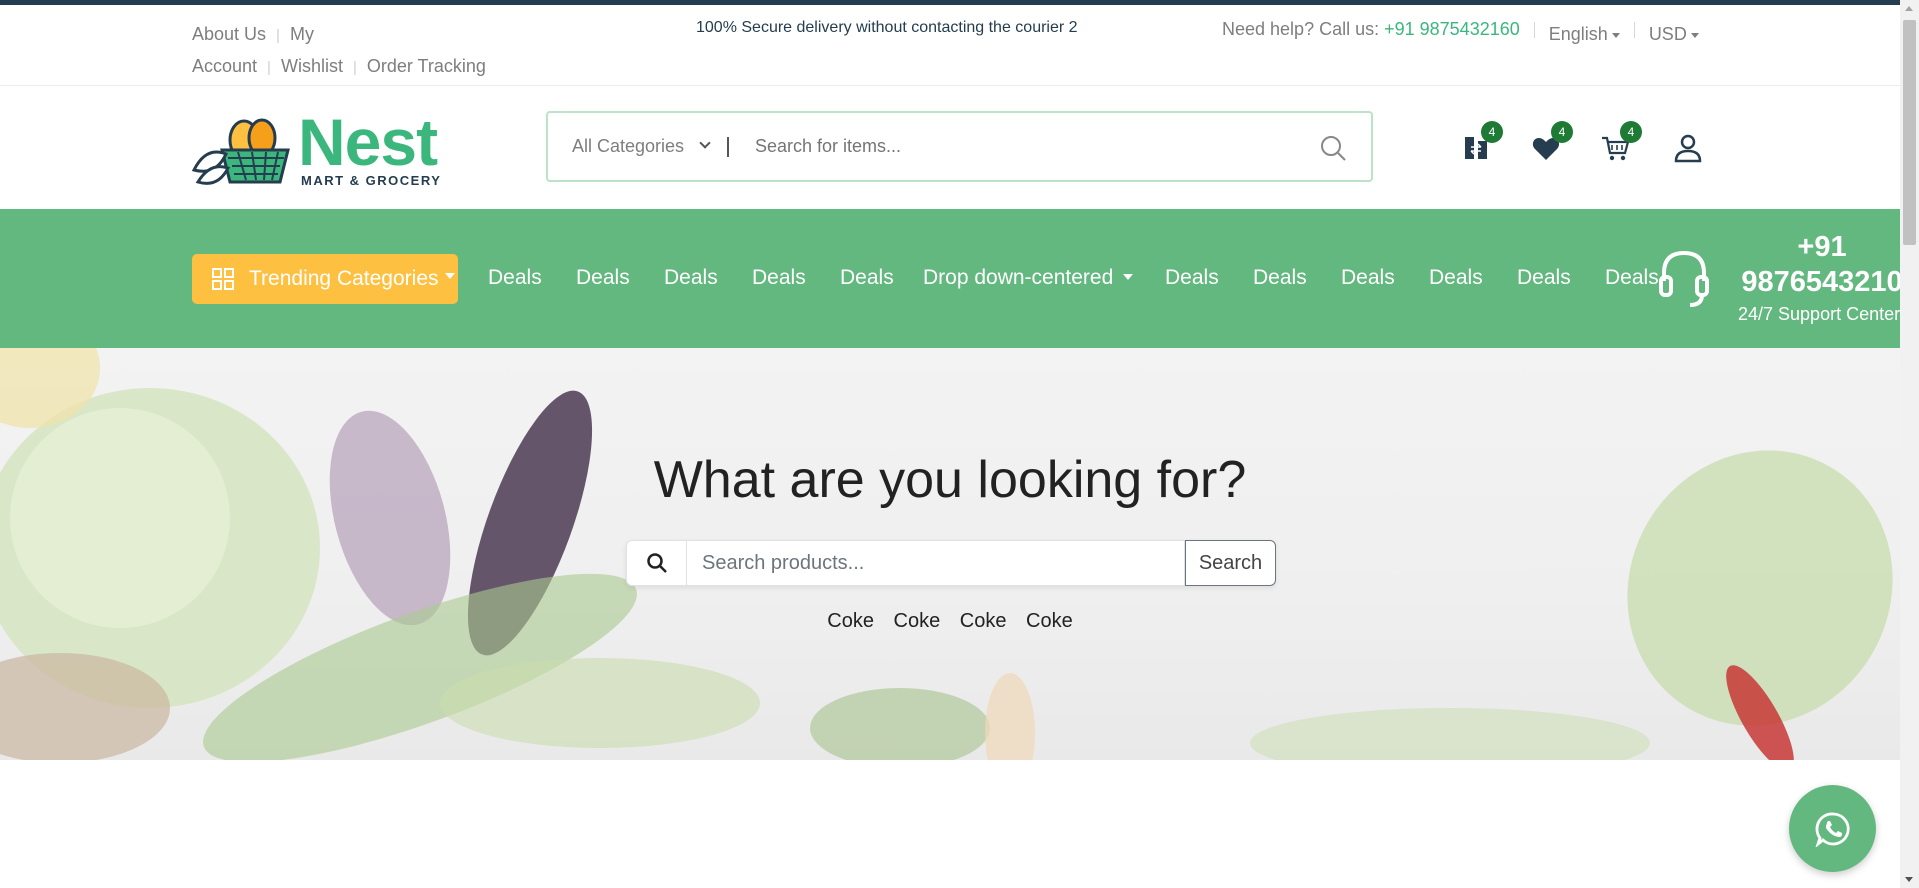  I want to click on support-phone-line2: 9876543210, so click(1822, 282).